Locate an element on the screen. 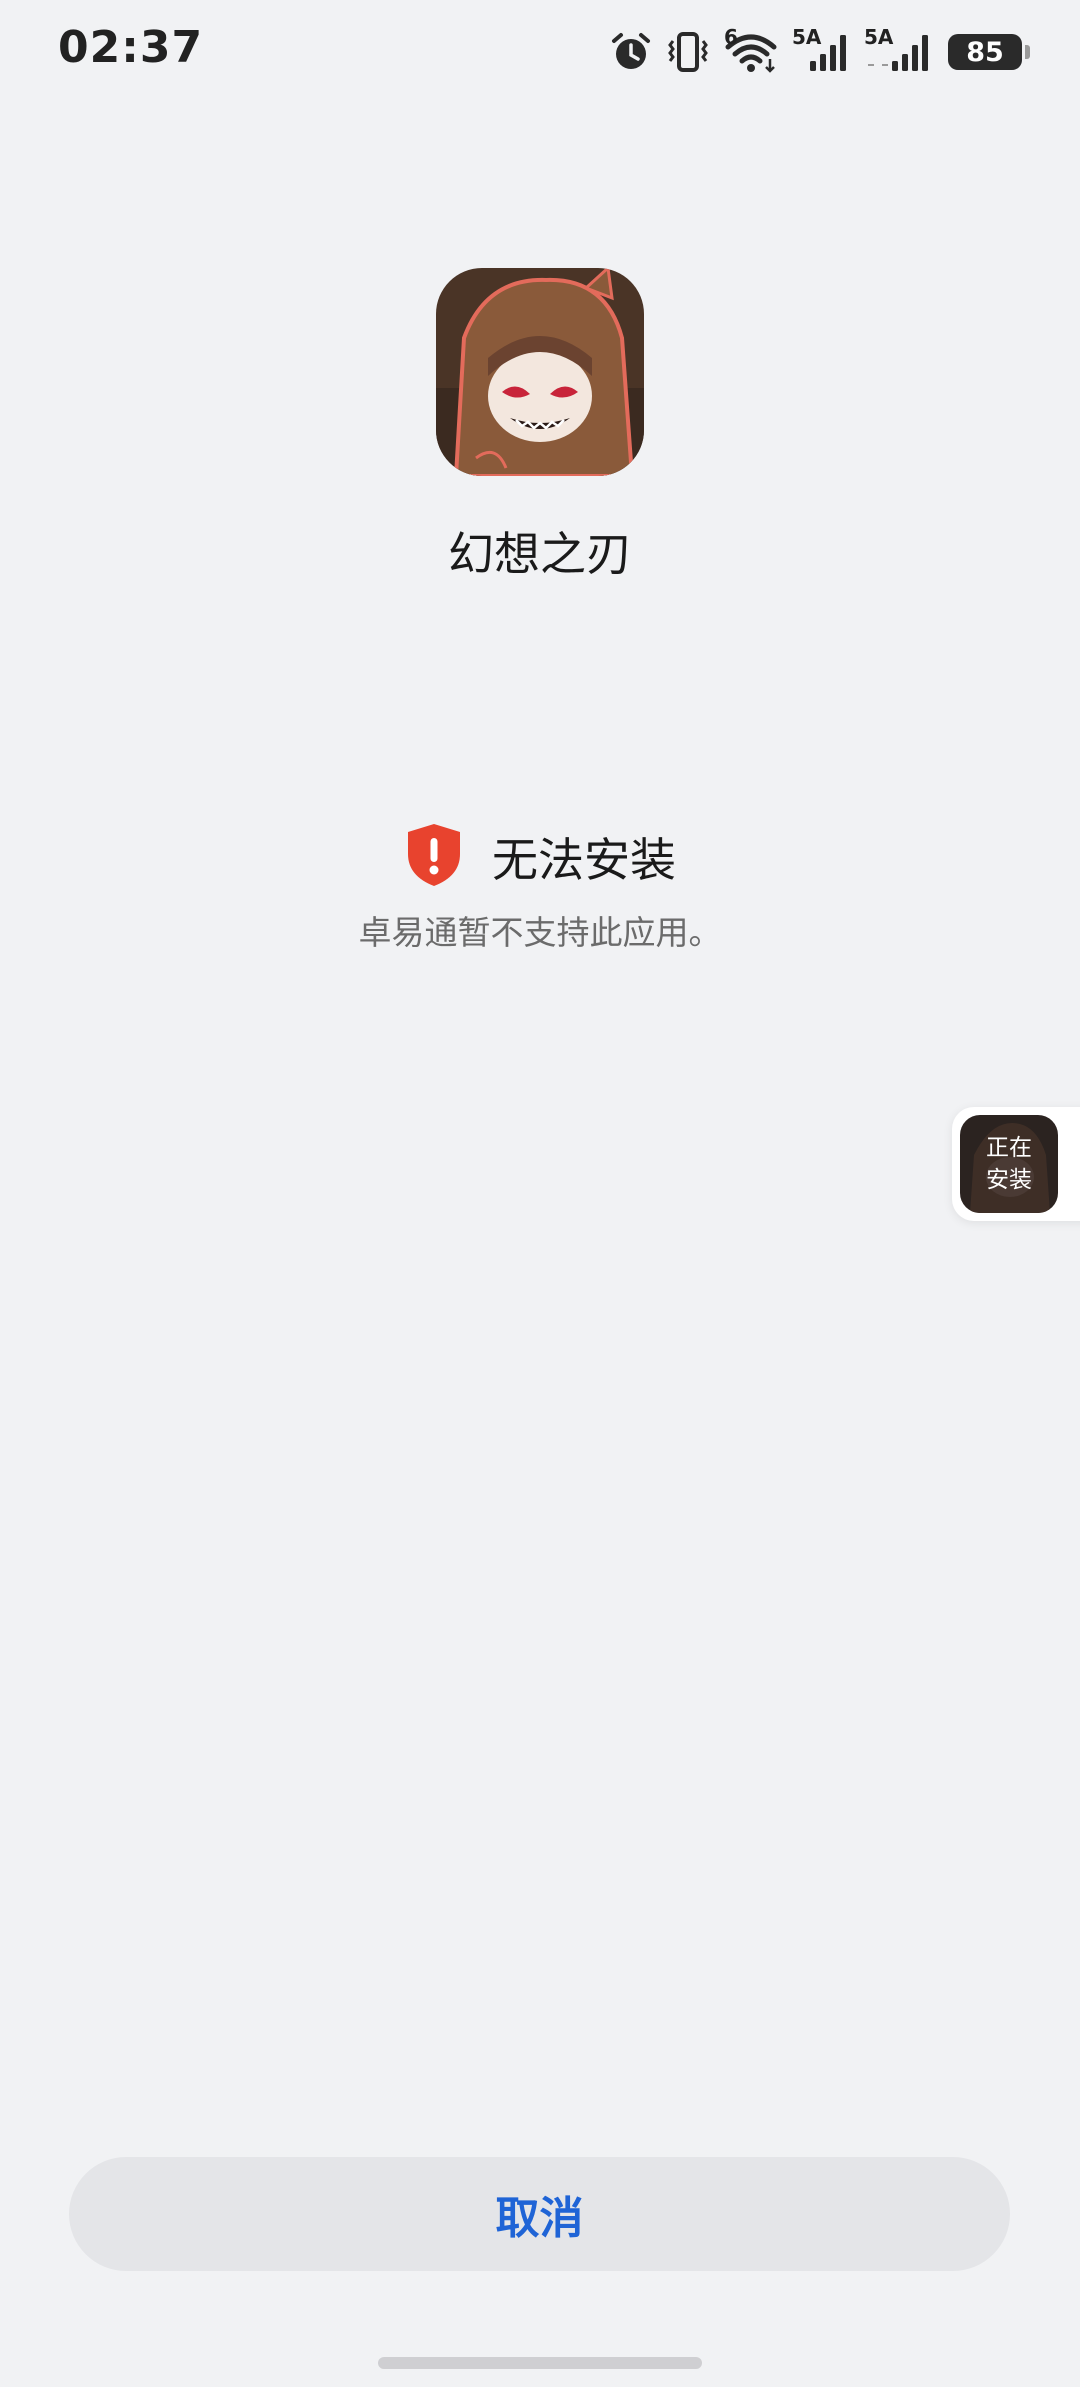 The image size is (1080, 2387). vibrate-icon is located at coordinates (688, 52).